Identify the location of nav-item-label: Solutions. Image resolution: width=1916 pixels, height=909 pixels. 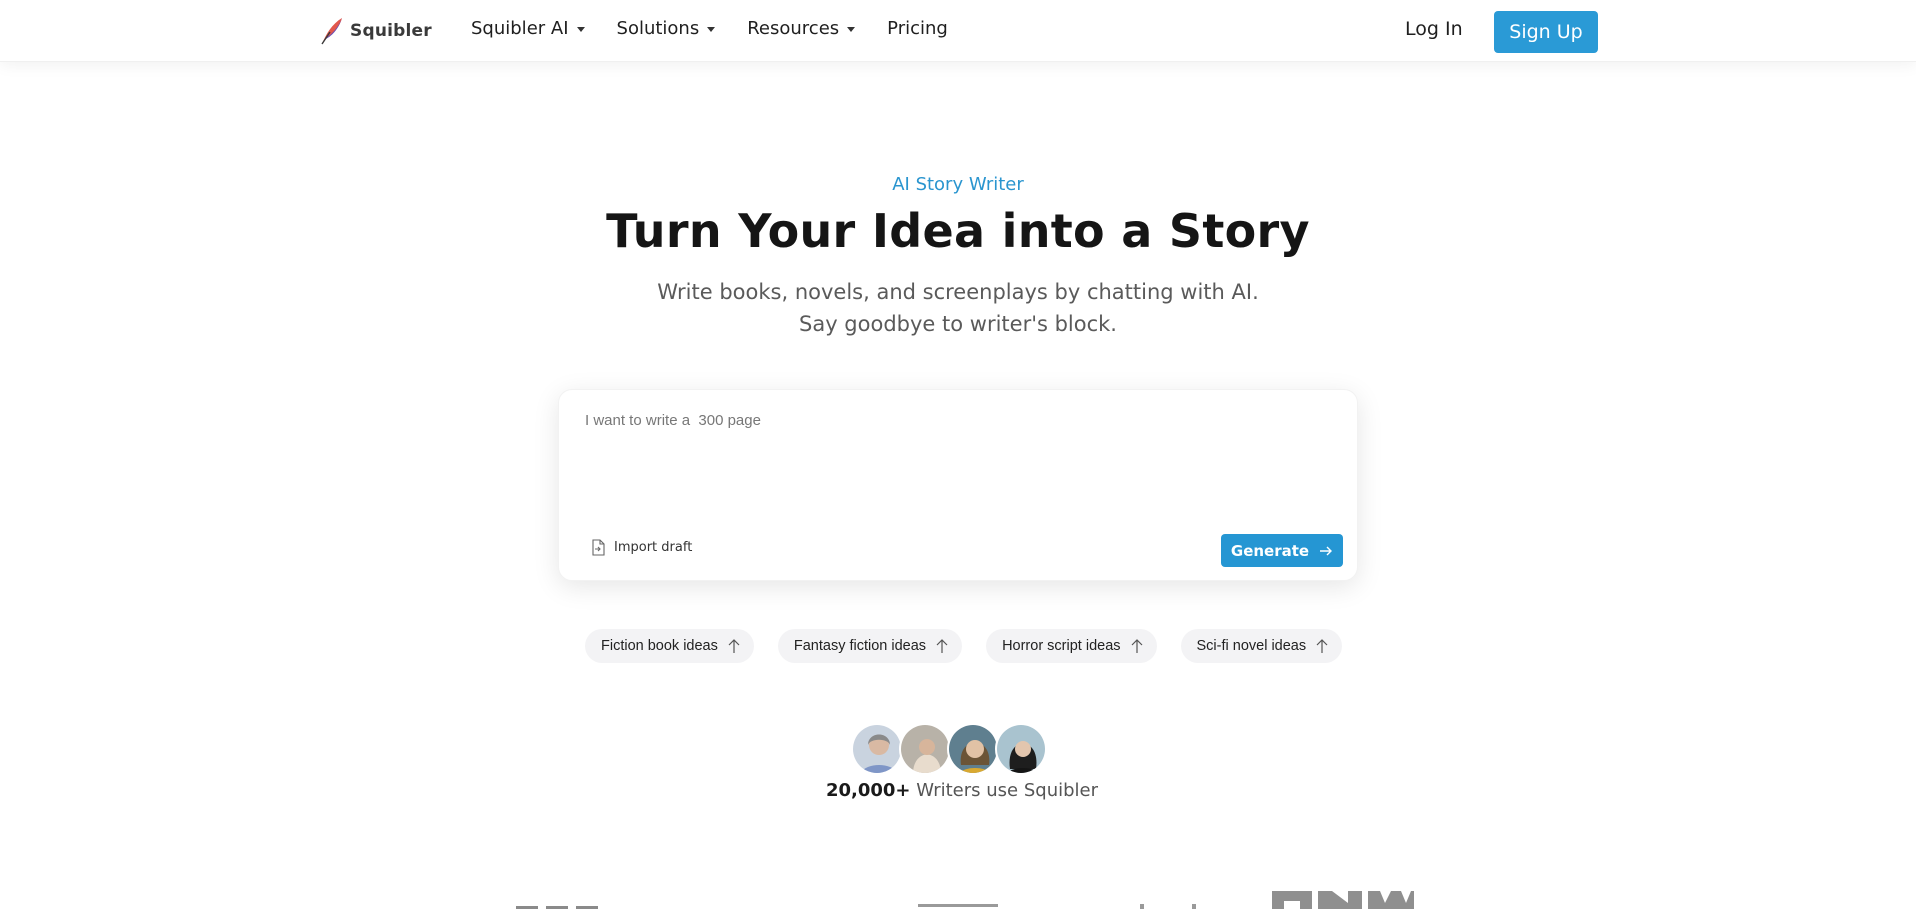
(658, 28).